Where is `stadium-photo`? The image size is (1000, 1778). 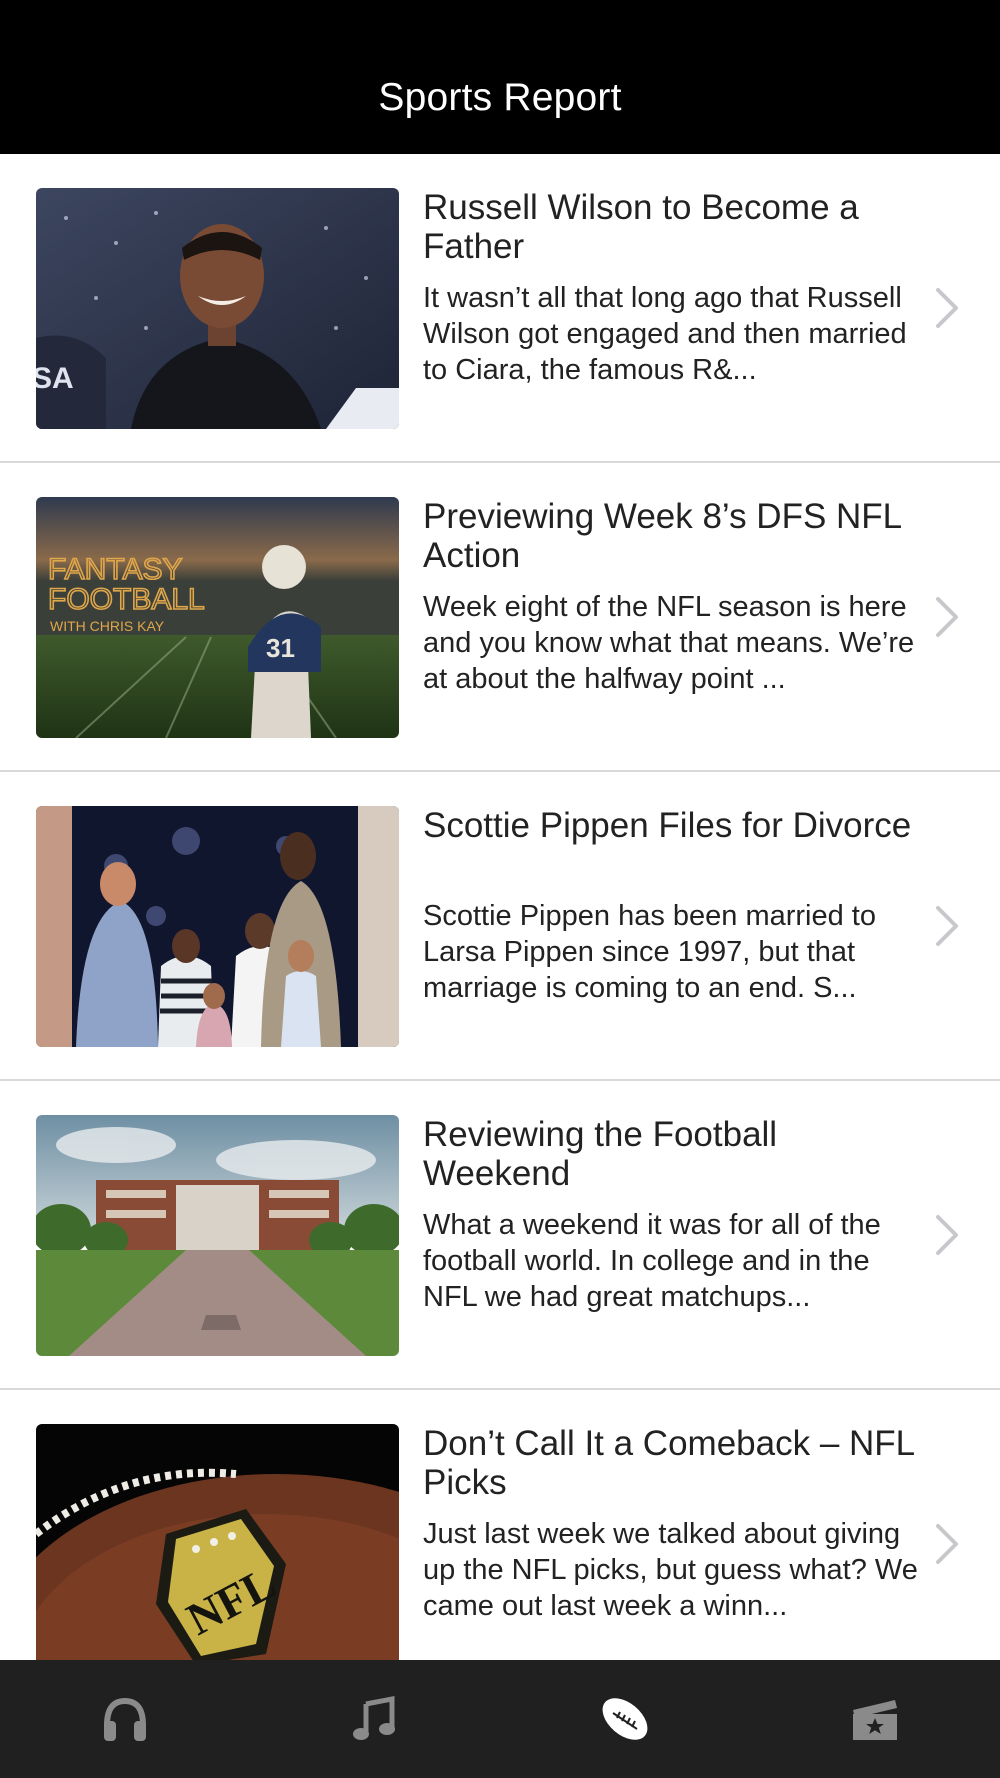
stadium-photo is located at coordinates (217, 1235).